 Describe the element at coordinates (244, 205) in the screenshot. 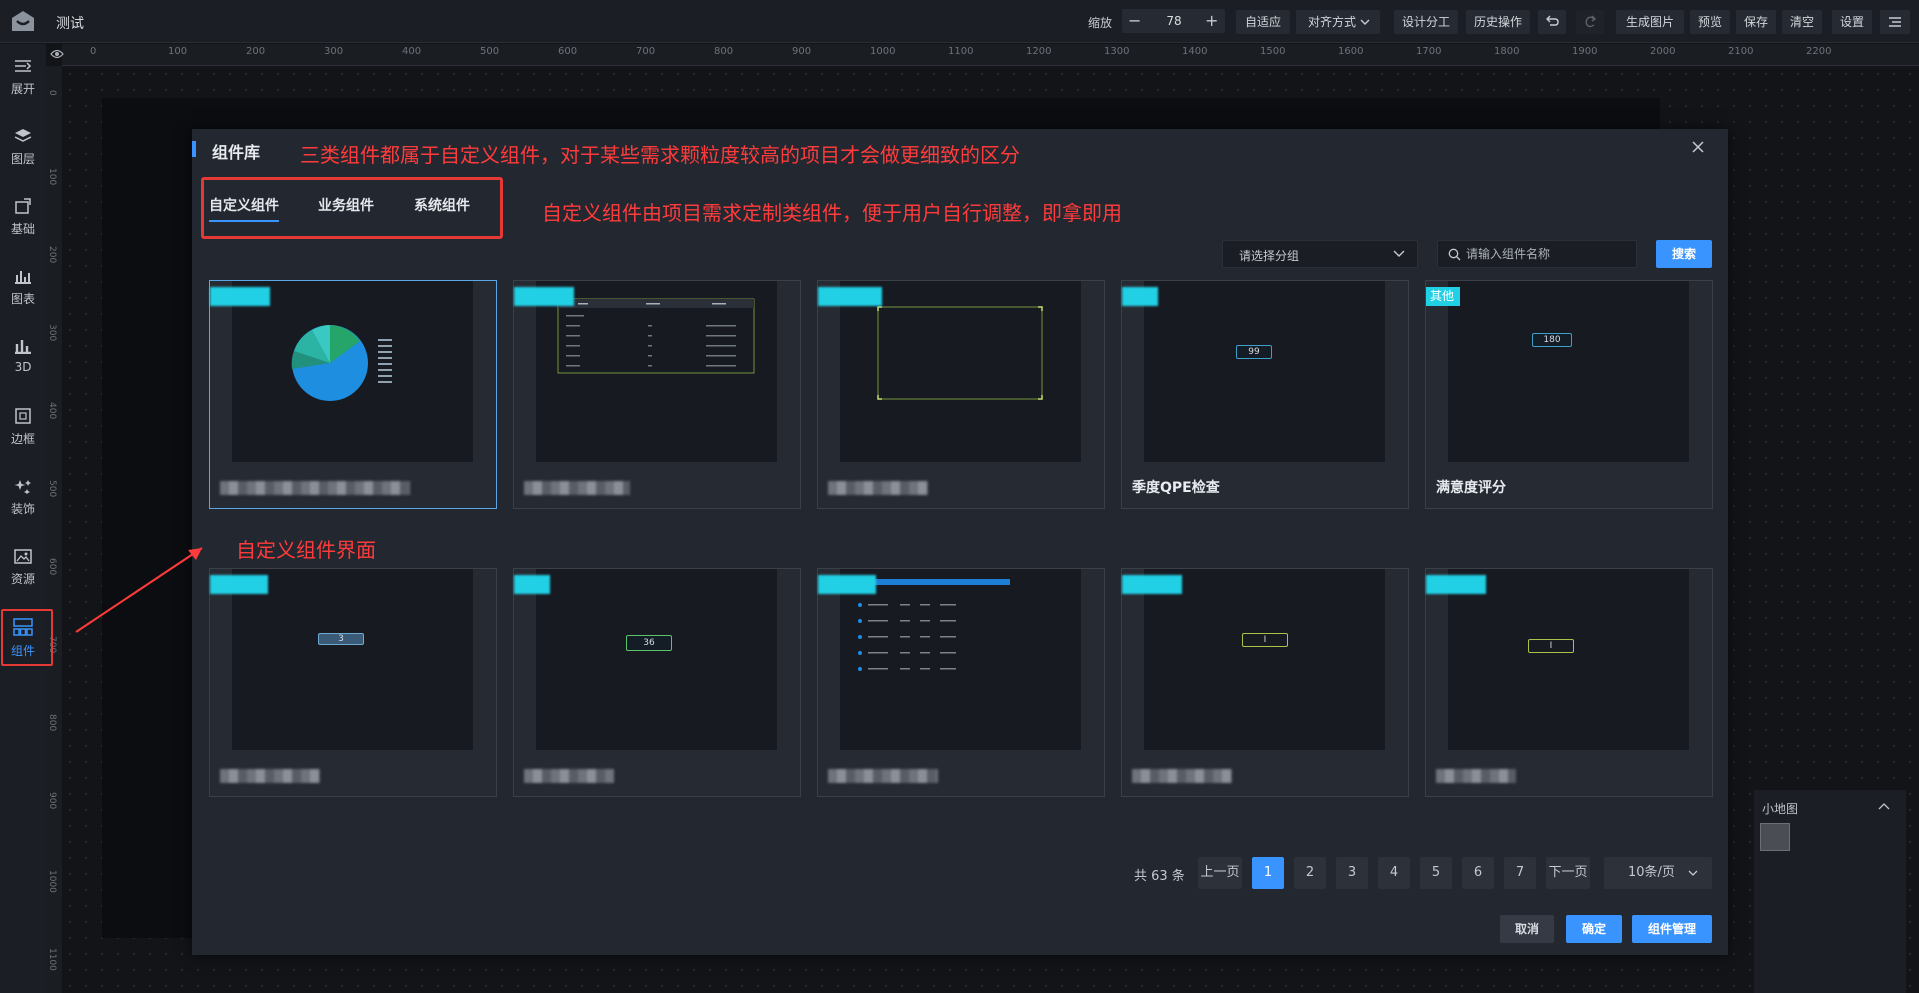

I see `tab-custom: 自定义组件` at that location.